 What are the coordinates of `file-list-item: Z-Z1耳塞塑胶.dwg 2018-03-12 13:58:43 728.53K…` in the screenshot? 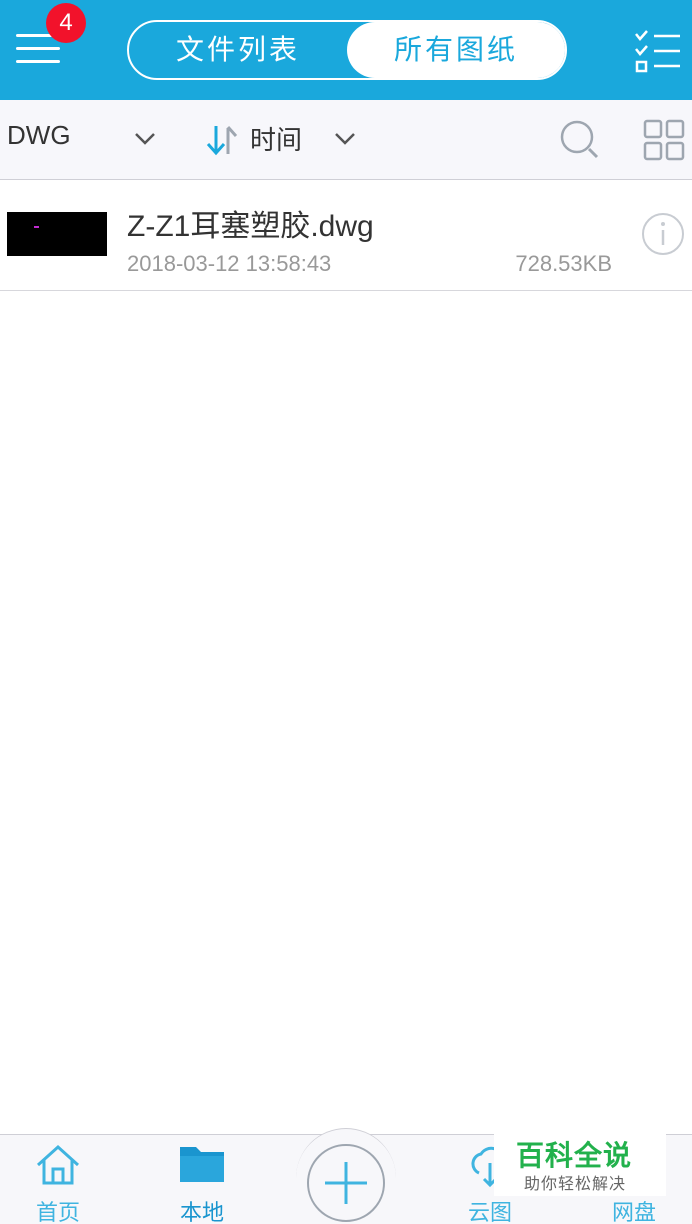 It's located at (346, 236).